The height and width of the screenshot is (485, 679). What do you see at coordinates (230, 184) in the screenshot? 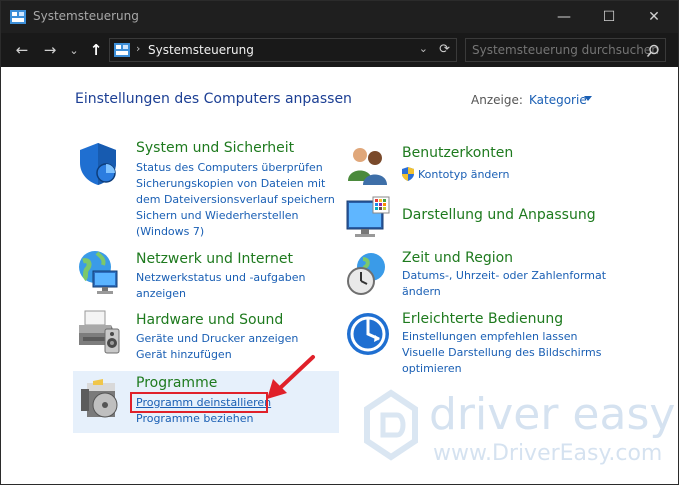
I see `link-file-history-1: Sicherungskopien von Dateien mit` at bounding box center [230, 184].